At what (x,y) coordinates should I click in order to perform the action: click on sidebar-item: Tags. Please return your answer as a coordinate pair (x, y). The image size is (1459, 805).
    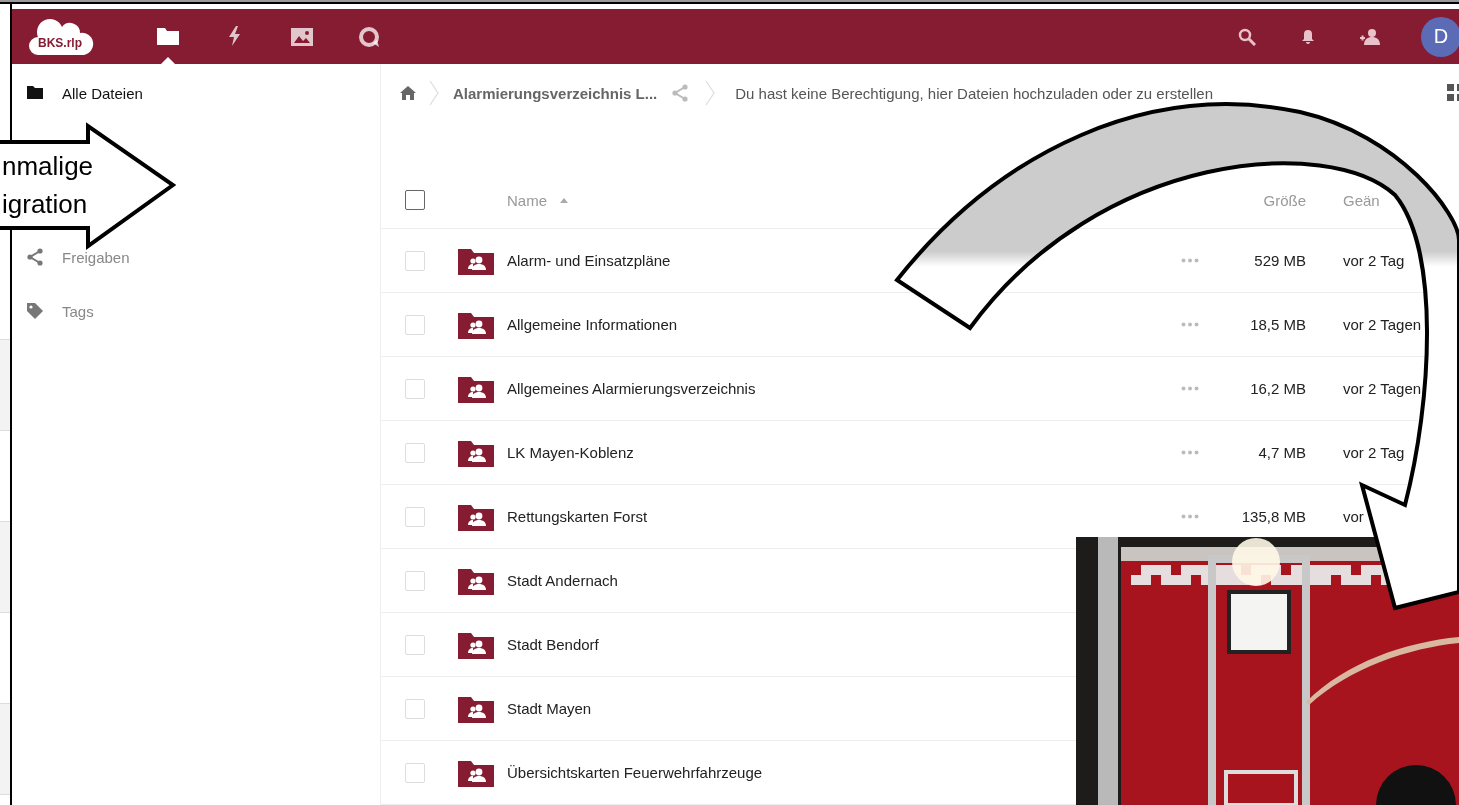
    Looking at the image, I should click on (196, 311).